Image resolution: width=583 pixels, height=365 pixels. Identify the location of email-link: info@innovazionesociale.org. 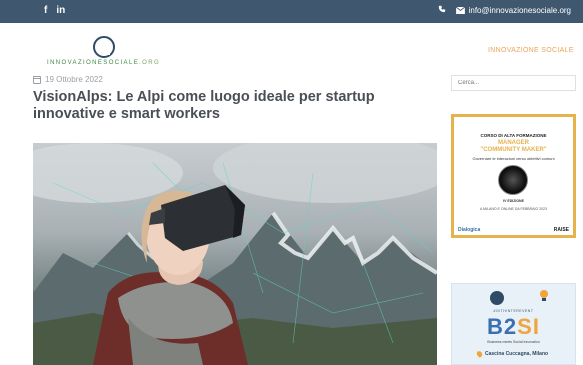
(513, 10).